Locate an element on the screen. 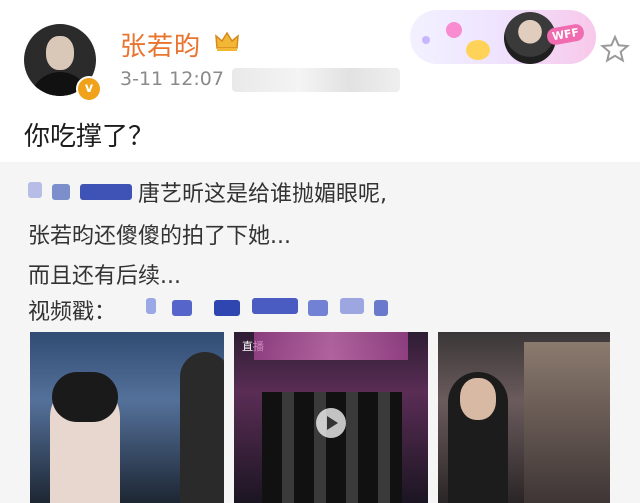 This screenshot has width=640, height=503. media-thumbnail-2: 直播 is located at coordinates (331, 417).